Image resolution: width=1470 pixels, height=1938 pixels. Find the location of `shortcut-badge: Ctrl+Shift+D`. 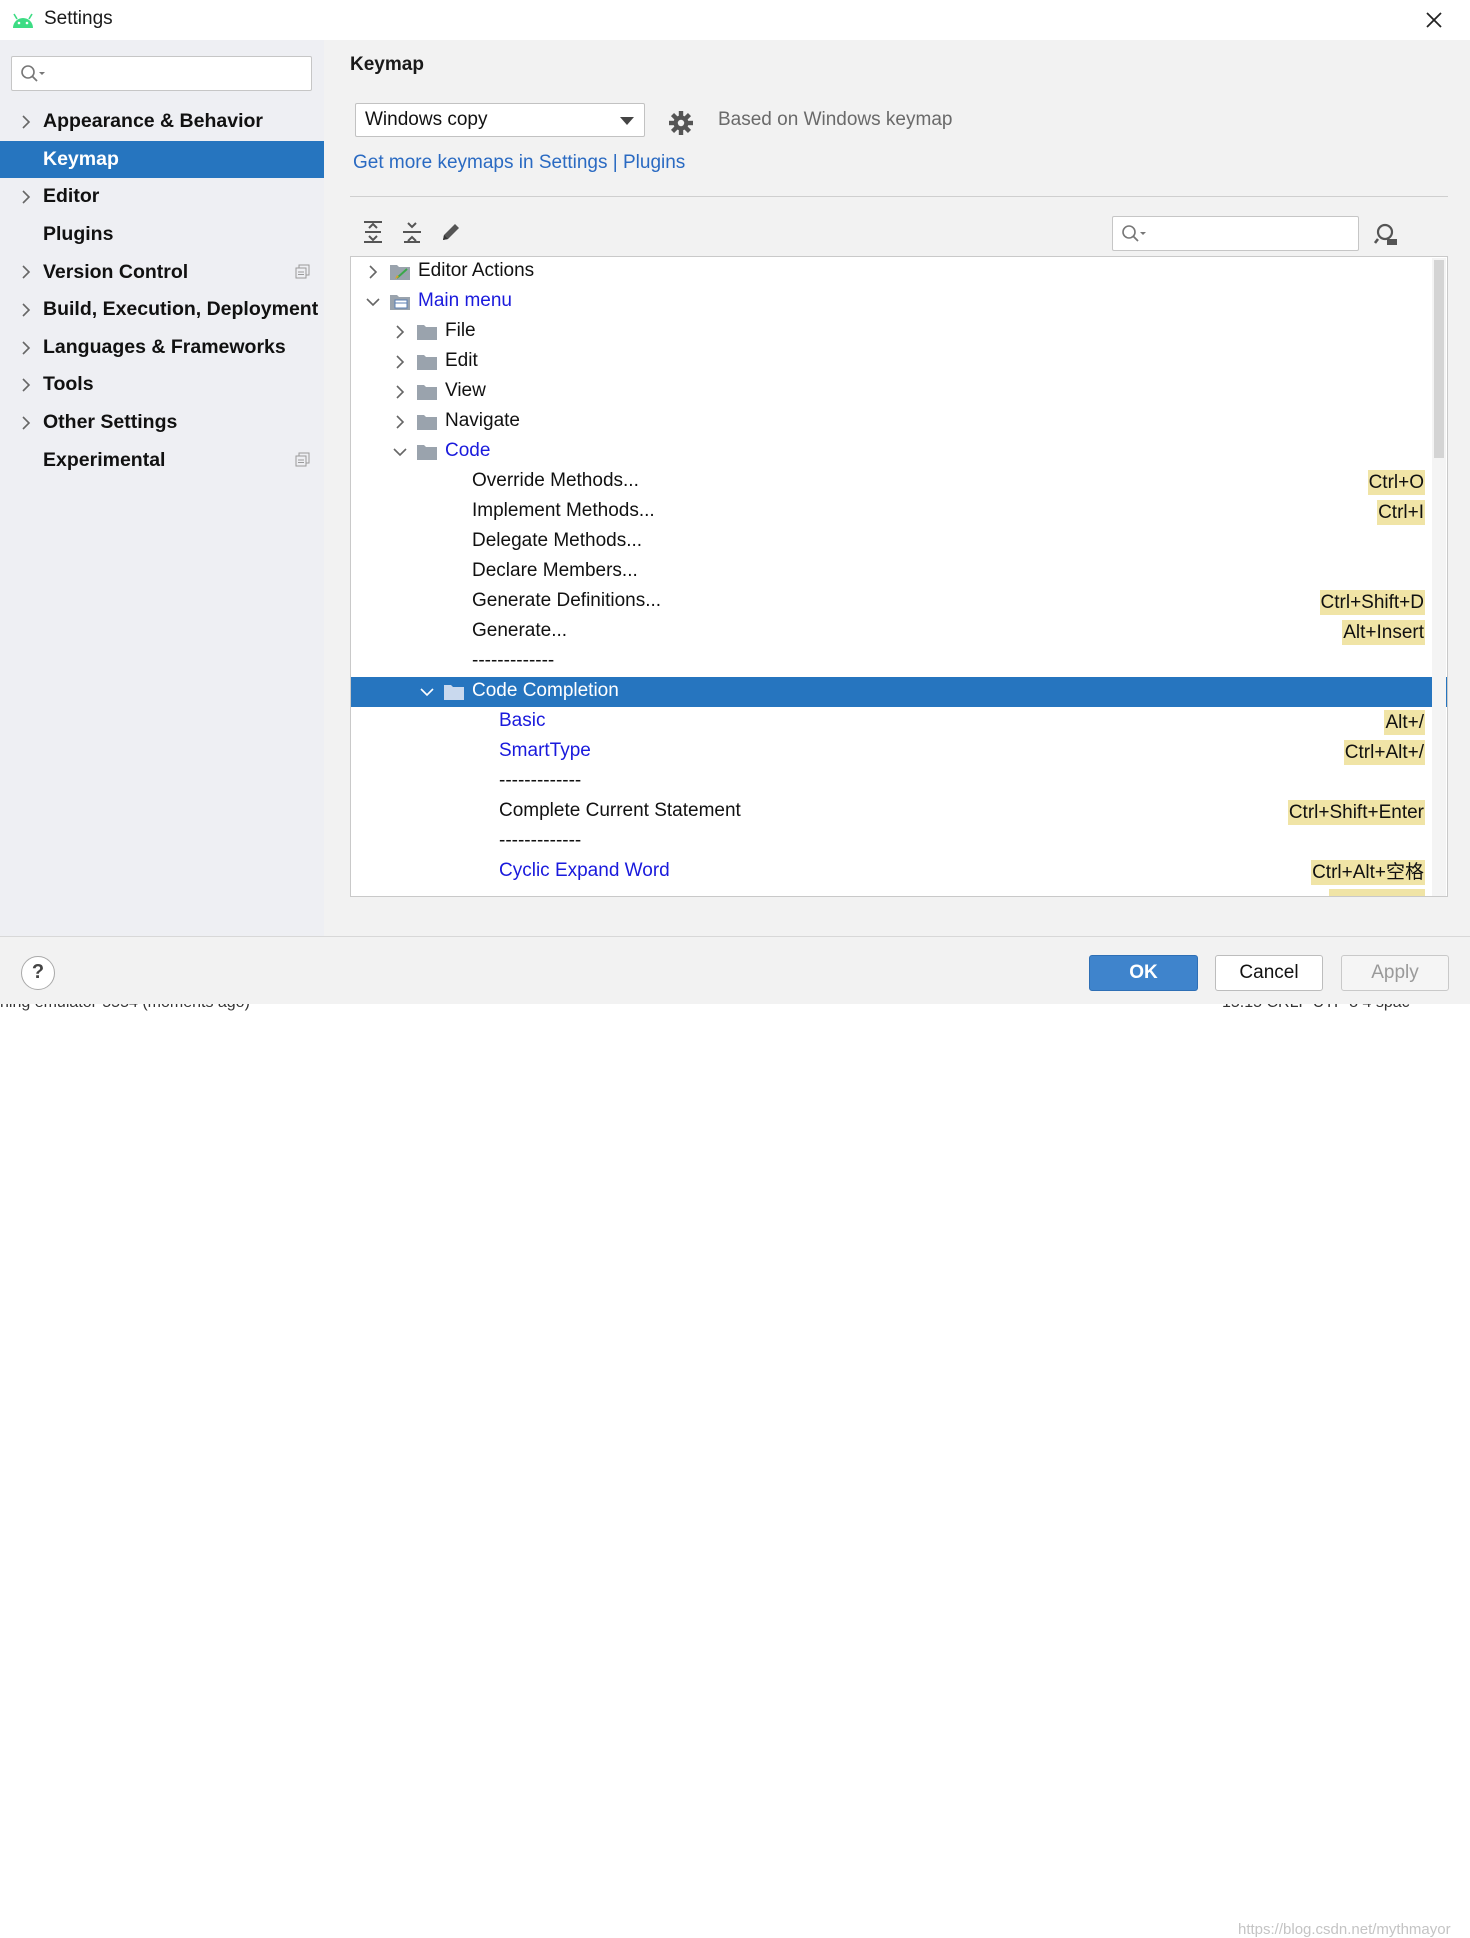

shortcut-badge: Ctrl+Shift+D is located at coordinates (1372, 602).